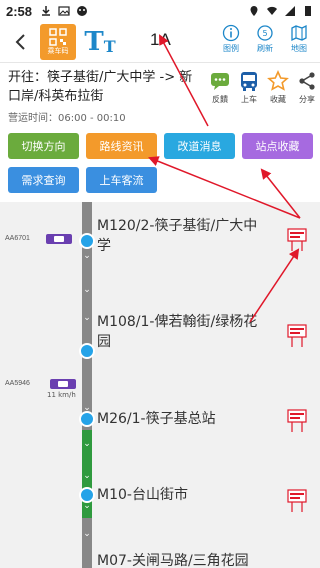 Image resolution: width=320 pixels, height=568 pixels. What do you see at coordinates (299, 48) in the screenshot?
I see `map-label: 地图` at bounding box center [299, 48].